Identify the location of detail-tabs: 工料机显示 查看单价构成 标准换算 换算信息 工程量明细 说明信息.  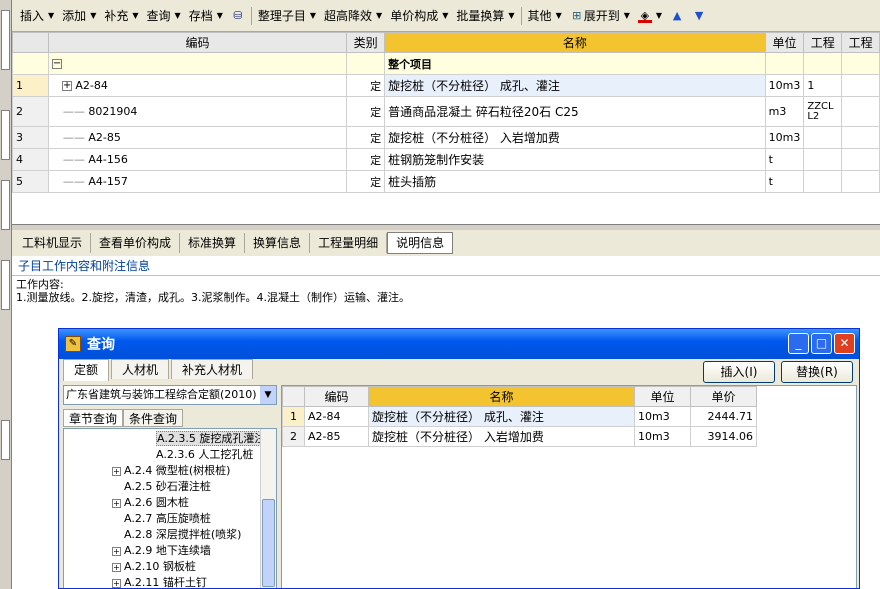
(446, 243).